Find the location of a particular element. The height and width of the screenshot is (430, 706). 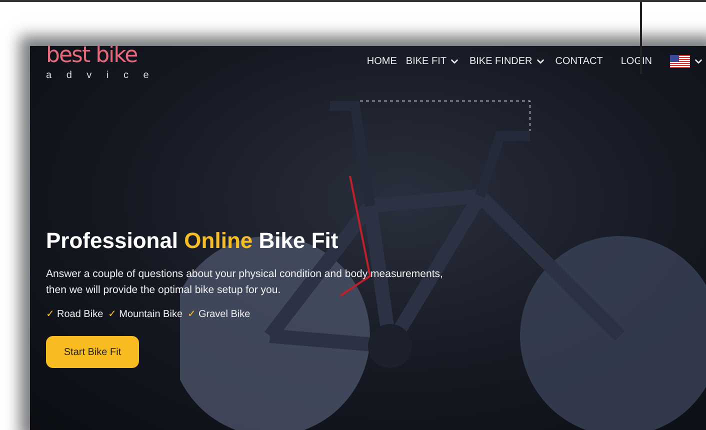

hero-headline: Professional Online Bike Fit is located at coordinates (192, 241).